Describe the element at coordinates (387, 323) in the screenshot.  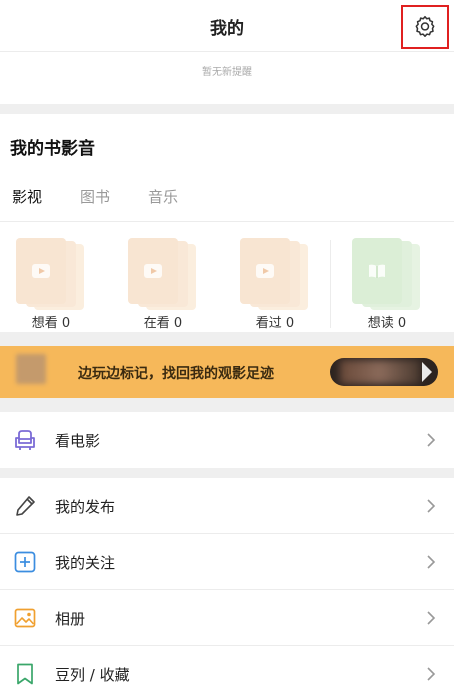
I see `shelf-label: 想读 0` at that location.